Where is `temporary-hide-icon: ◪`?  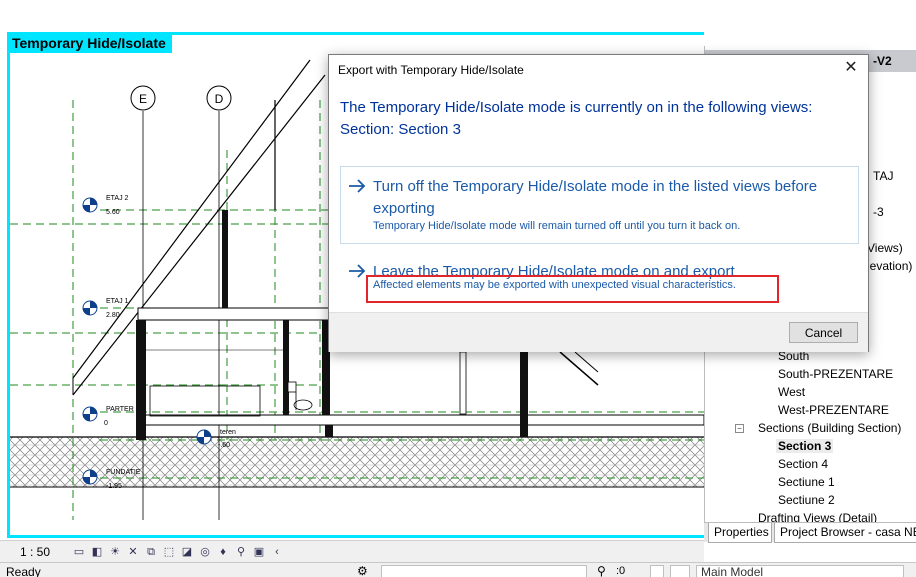 temporary-hide-icon: ◪ is located at coordinates (187, 552).